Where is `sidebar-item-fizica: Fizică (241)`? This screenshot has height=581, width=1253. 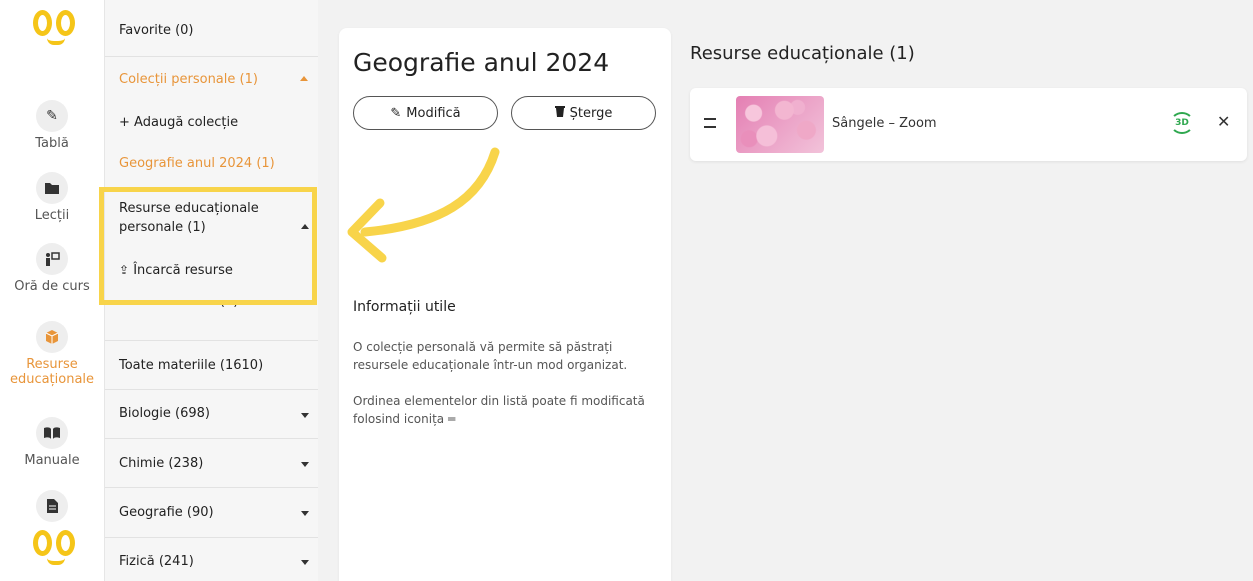 sidebar-item-fizica: Fizică (241) is located at coordinates (214, 561).